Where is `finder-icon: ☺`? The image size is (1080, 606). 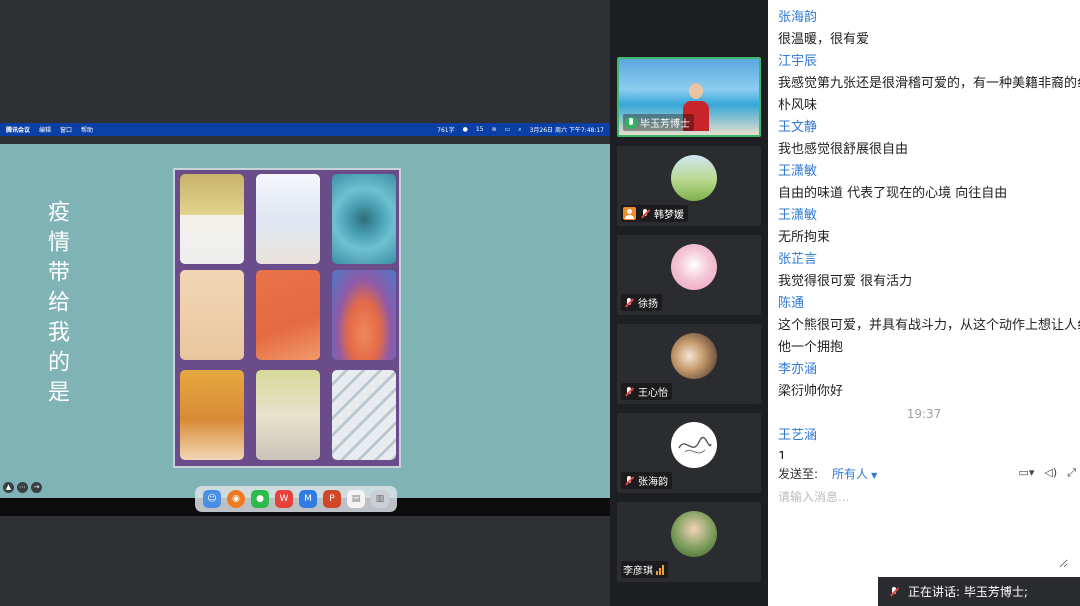 finder-icon: ☺ is located at coordinates (212, 499).